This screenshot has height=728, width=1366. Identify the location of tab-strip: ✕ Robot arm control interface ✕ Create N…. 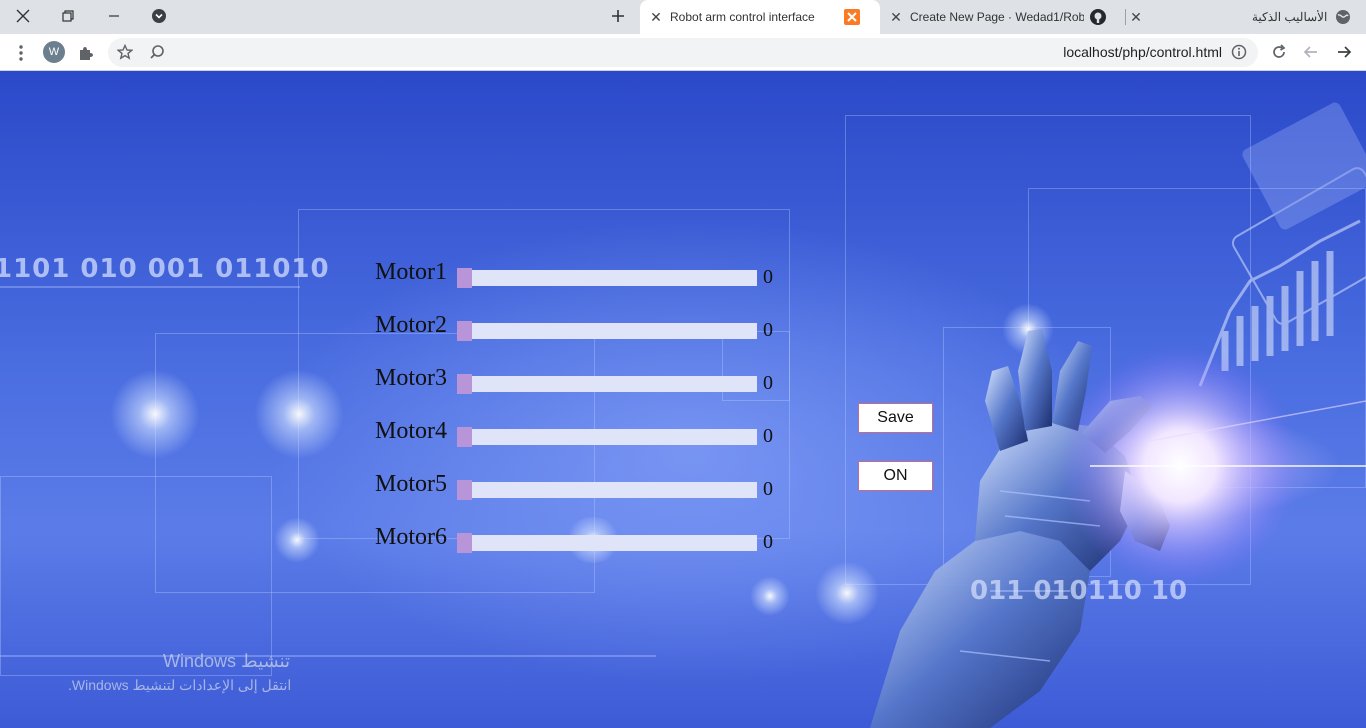
(683, 17).